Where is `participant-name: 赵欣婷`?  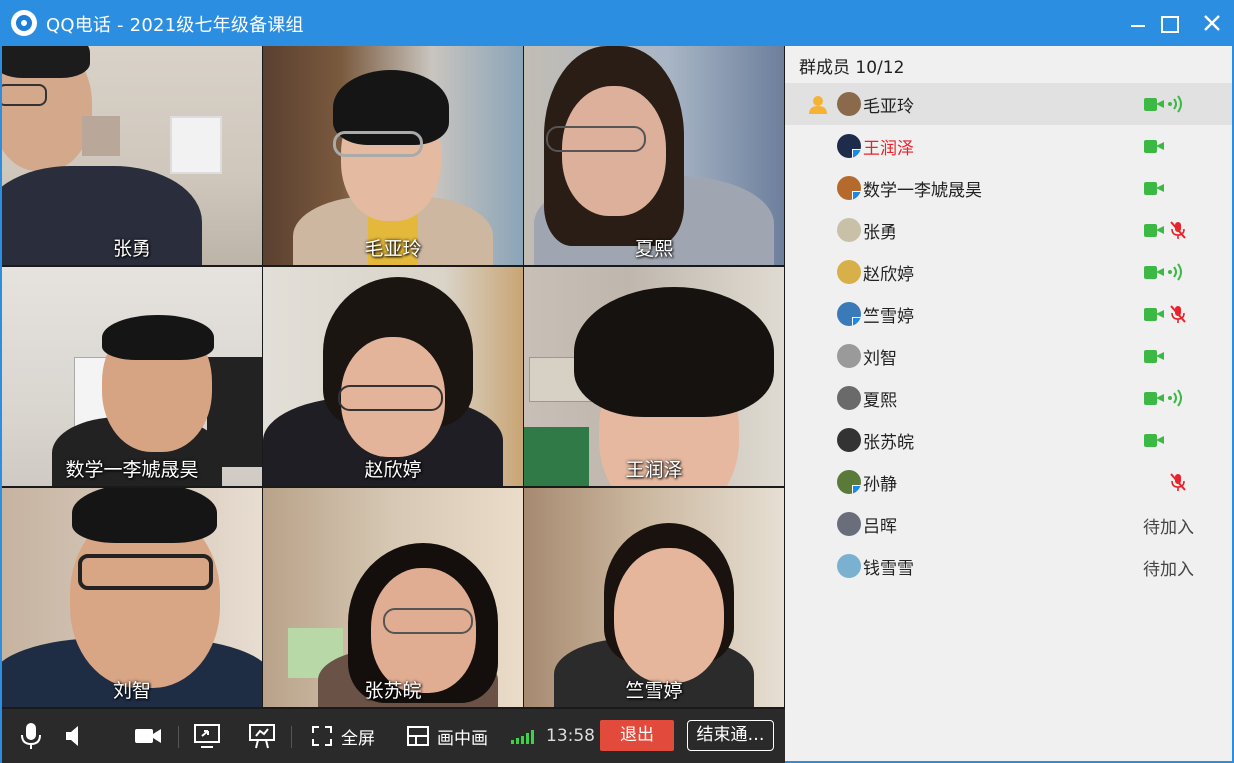
participant-name: 赵欣婷 is located at coordinates (393, 470).